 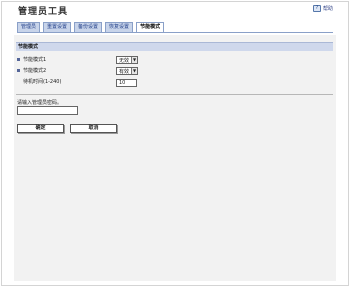 What do you see at coordinates (174, 94) in the screenshot?
I see `divider` at bounding box center [174, 94].